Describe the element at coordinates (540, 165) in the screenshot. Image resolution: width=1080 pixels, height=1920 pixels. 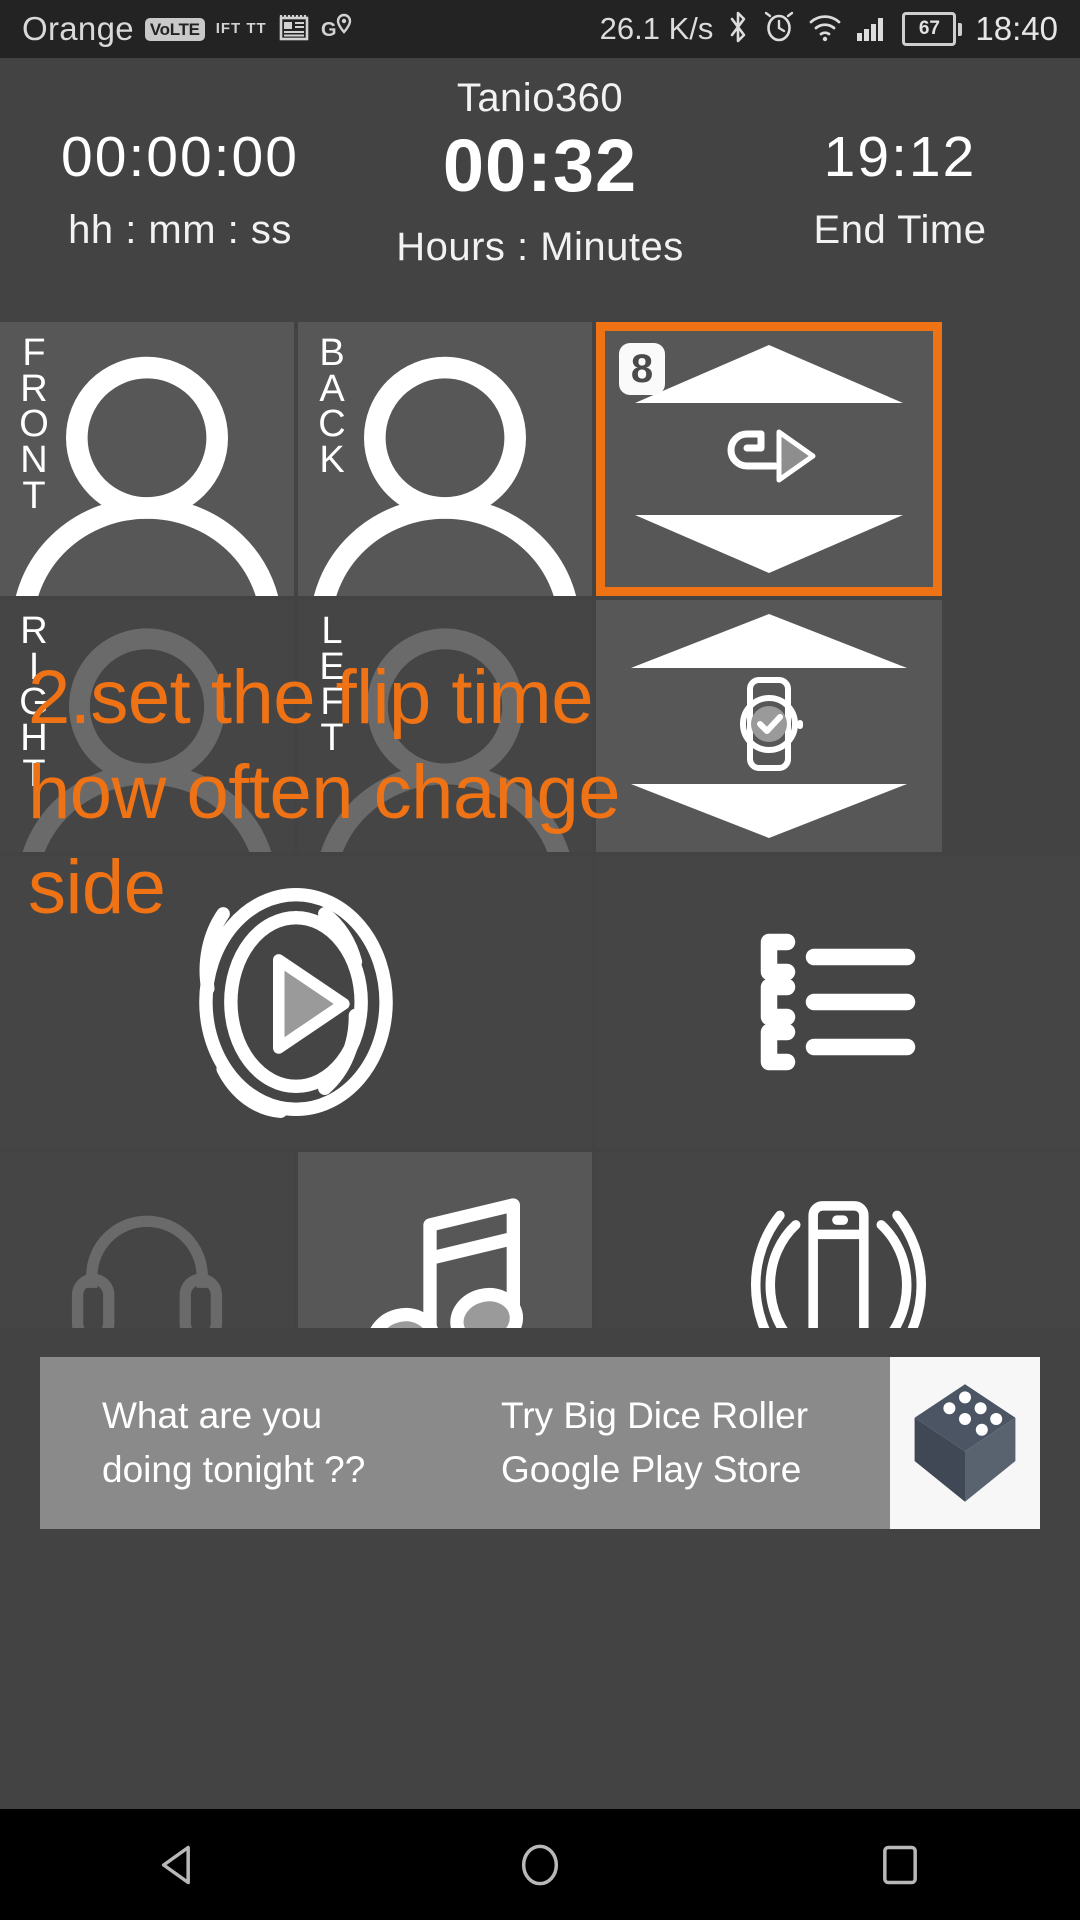
I see `duration-timer-value: 00:32` at that location.